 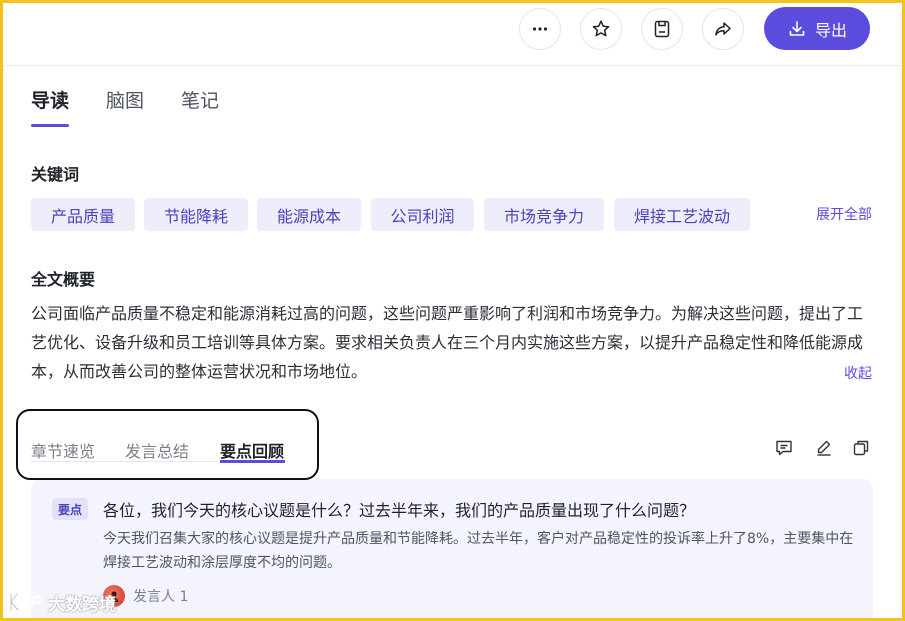 What do you see at coordinates (82, 604) in the screenshot?
I see `watermark-text: 大数跨境` at bounding box center [82, 604].